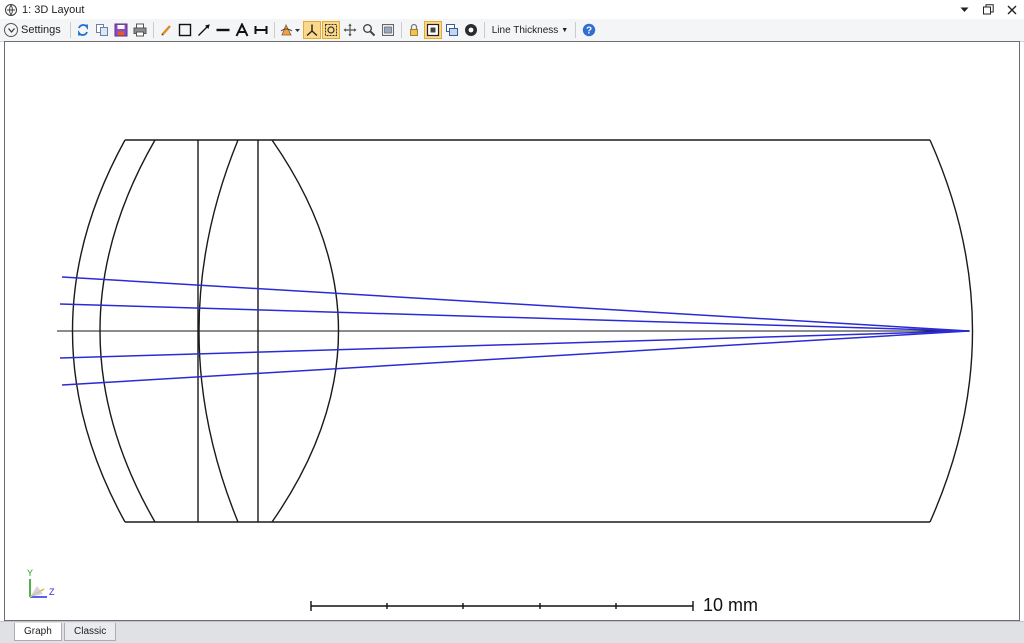  Describe the element at coordinates (350, 30) in the screenshot. I see `pan-icon` at that location.